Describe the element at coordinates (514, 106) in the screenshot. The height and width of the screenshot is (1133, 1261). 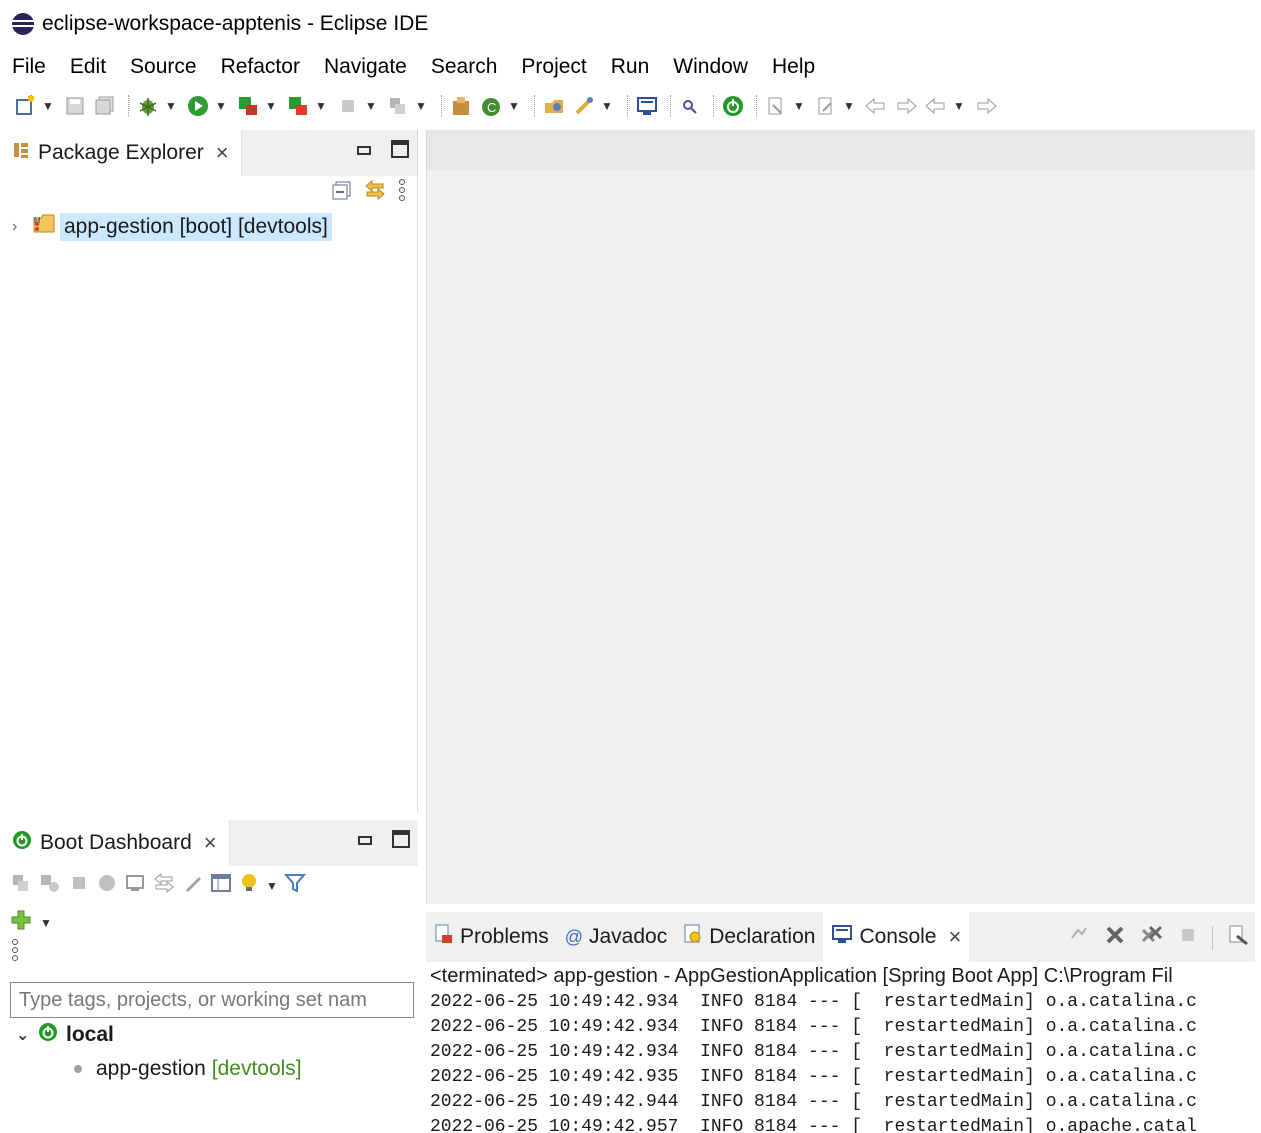
I see `class-dropdown-icon: ▼` at that location.